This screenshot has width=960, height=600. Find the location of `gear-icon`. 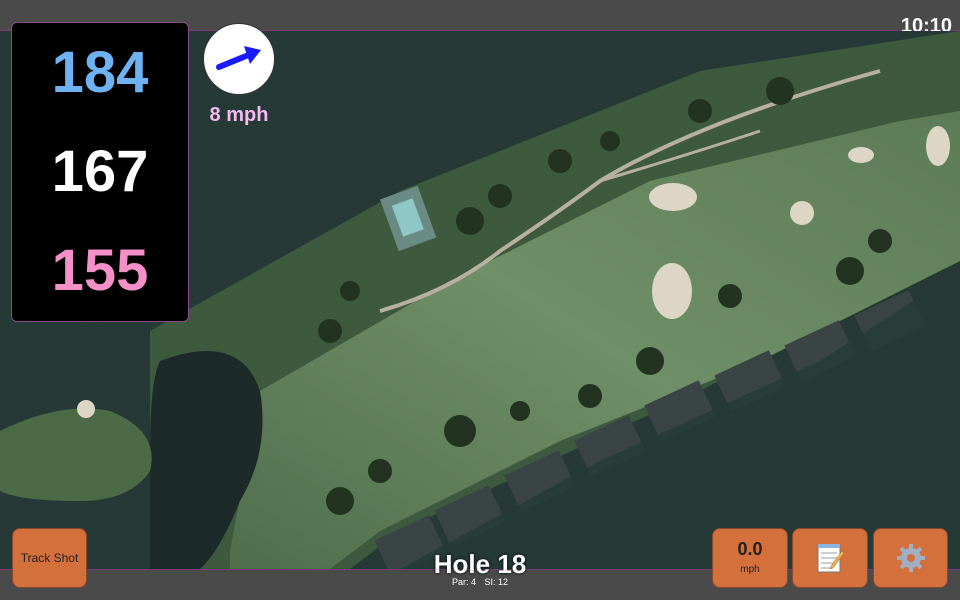

gear-icon is located at coordinates (910, 558).